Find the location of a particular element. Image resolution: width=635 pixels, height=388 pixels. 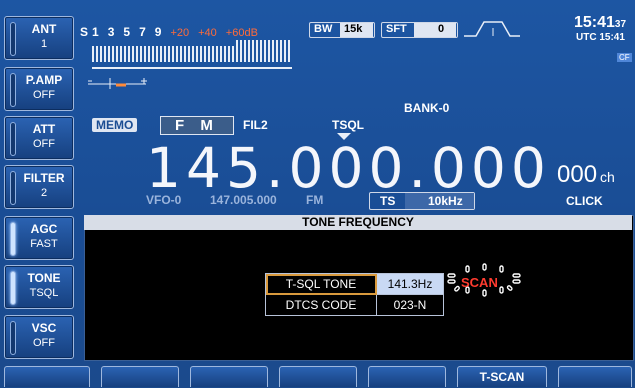

tone-label: TONE is located at coordinates (44, 278).